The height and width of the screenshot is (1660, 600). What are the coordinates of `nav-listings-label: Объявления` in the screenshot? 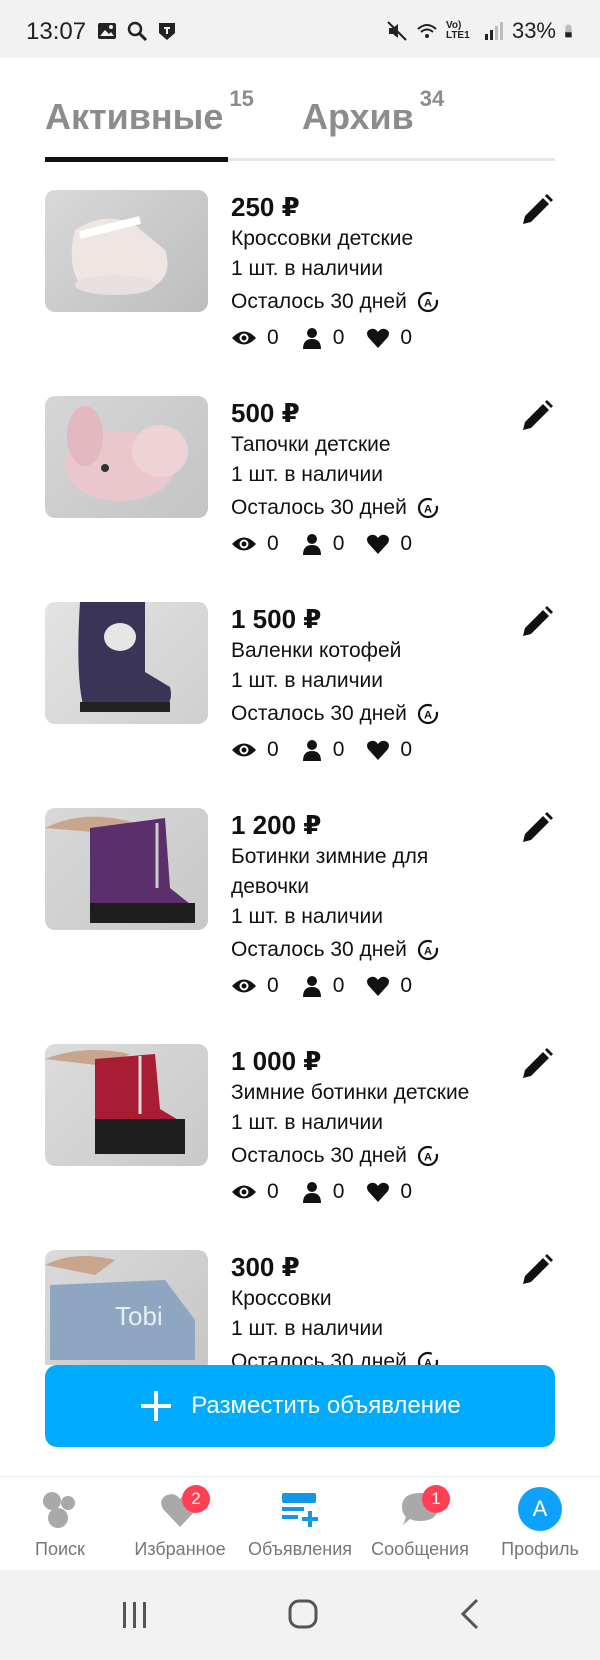 It's located at (300, 1549).